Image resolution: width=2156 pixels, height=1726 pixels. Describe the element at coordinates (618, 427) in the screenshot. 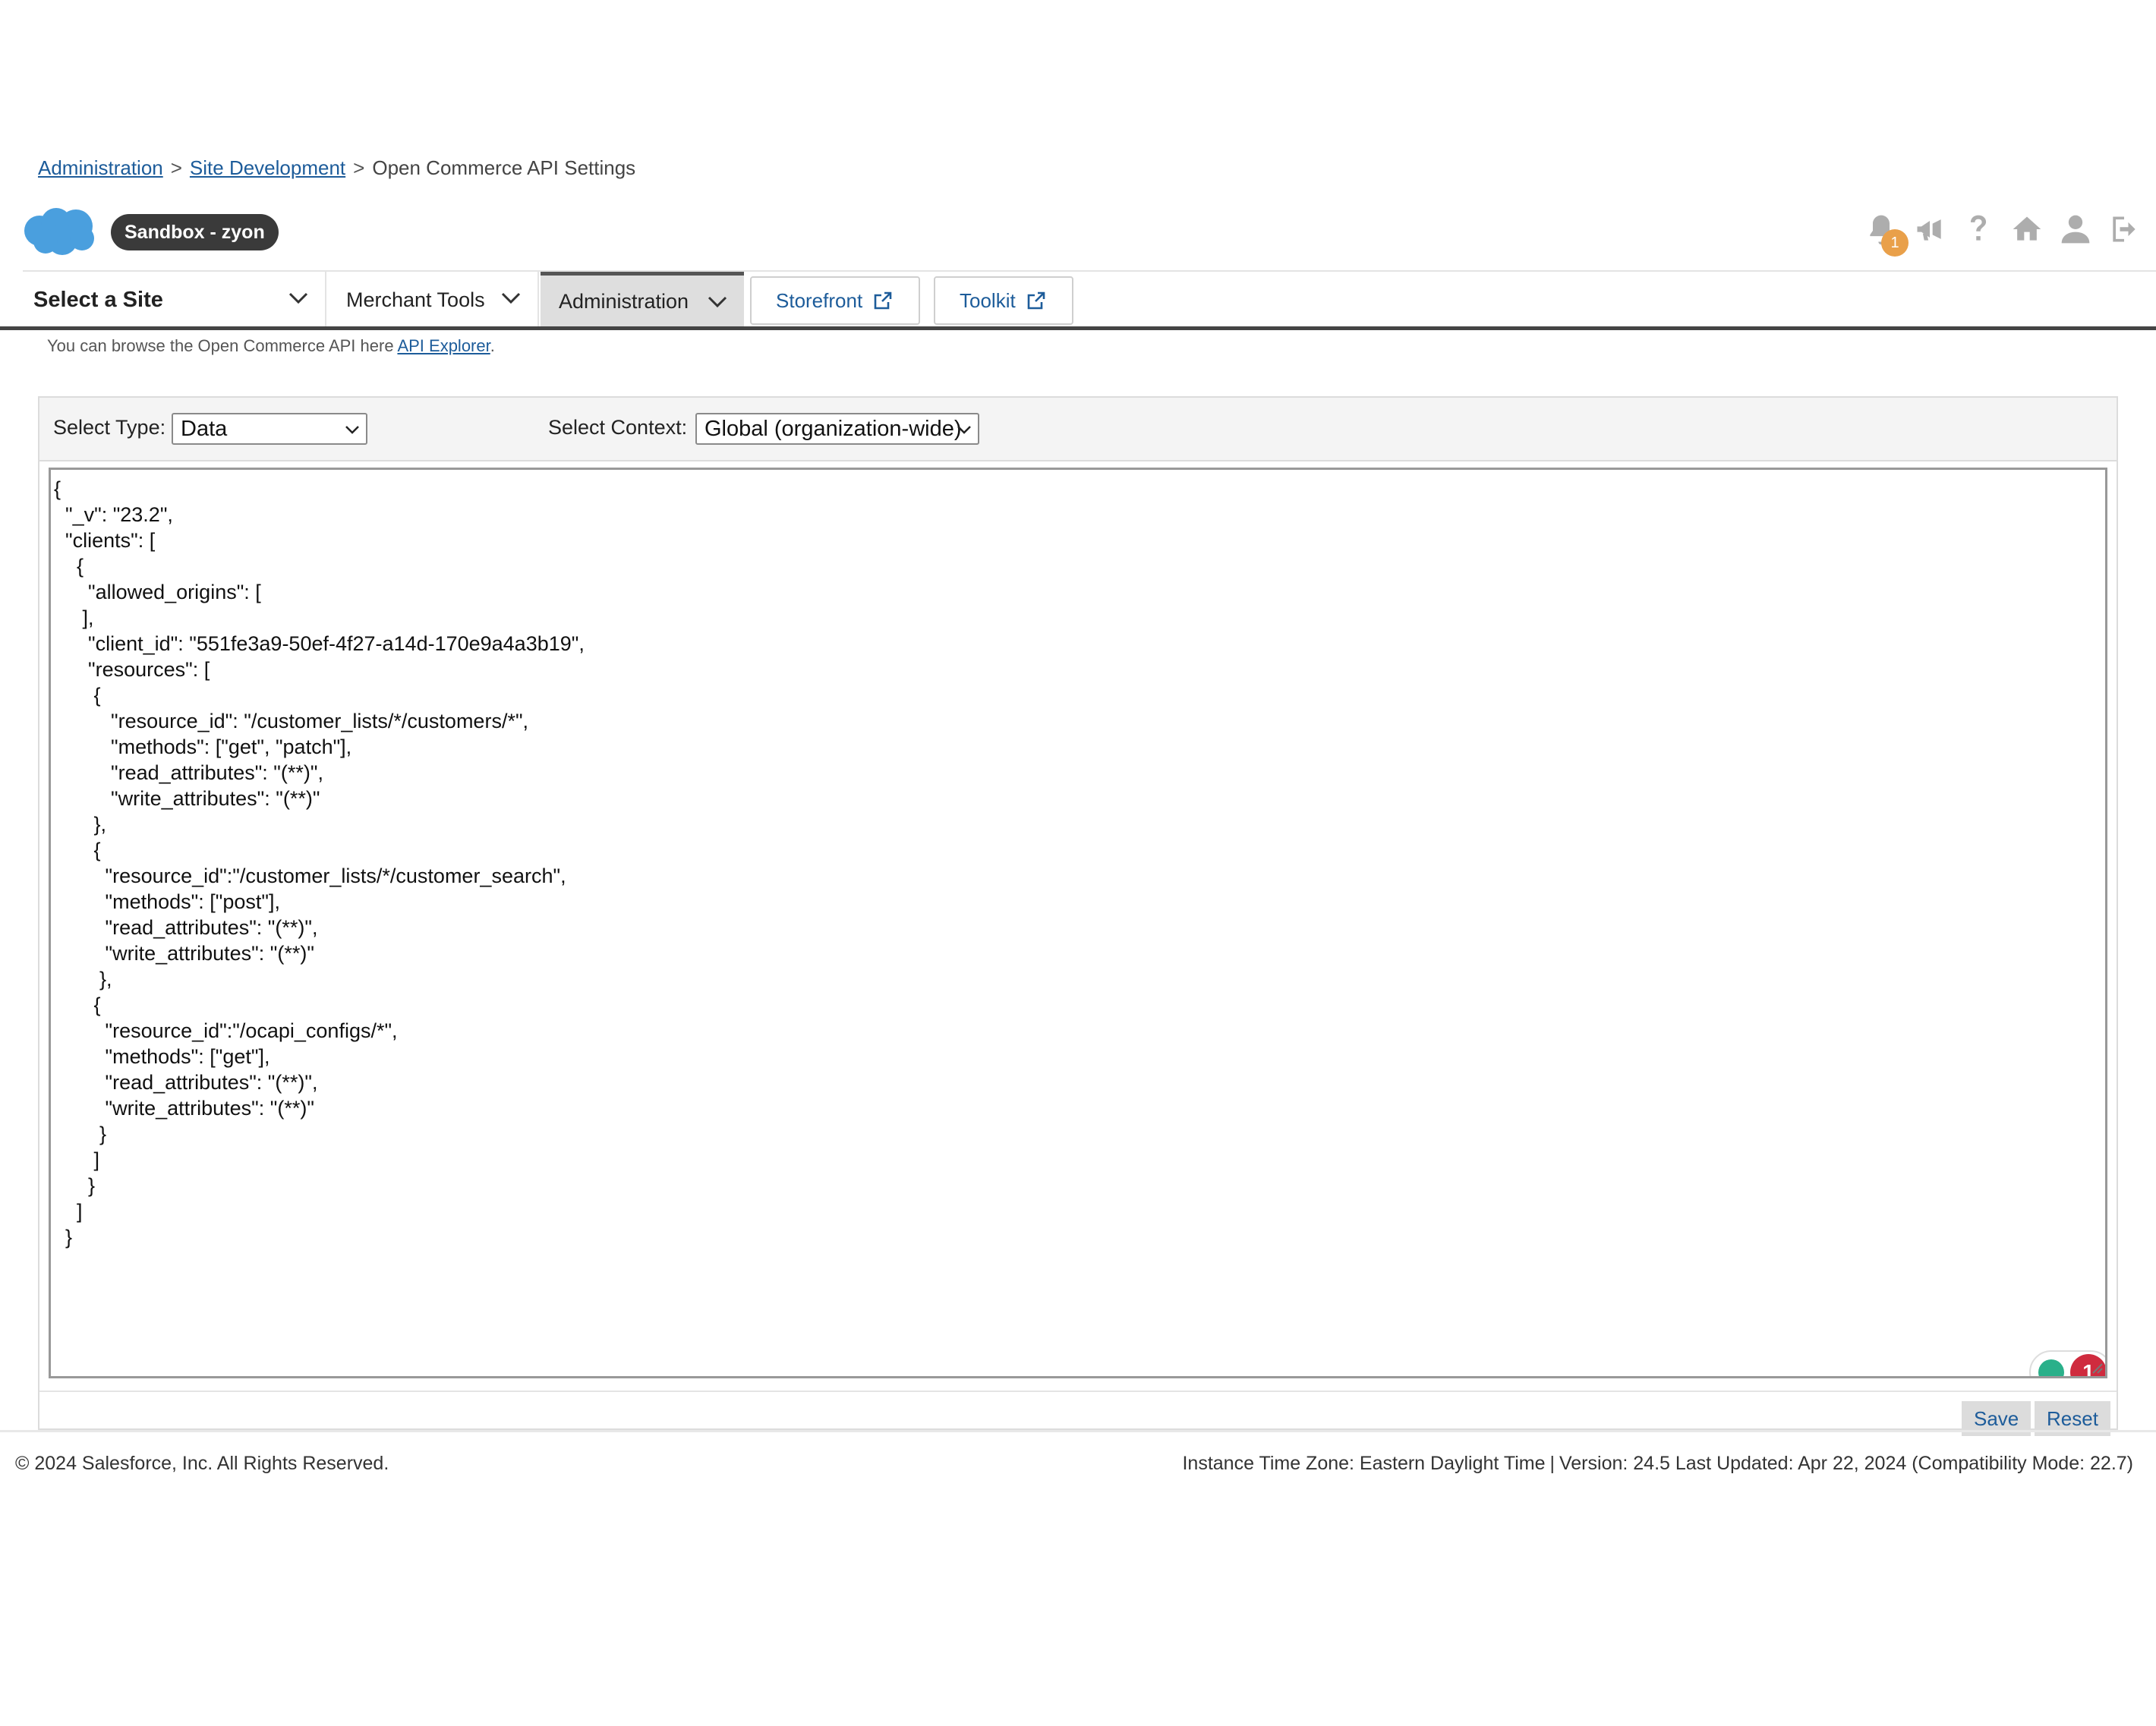

I see `select-context-label: Select Context:` at that location.